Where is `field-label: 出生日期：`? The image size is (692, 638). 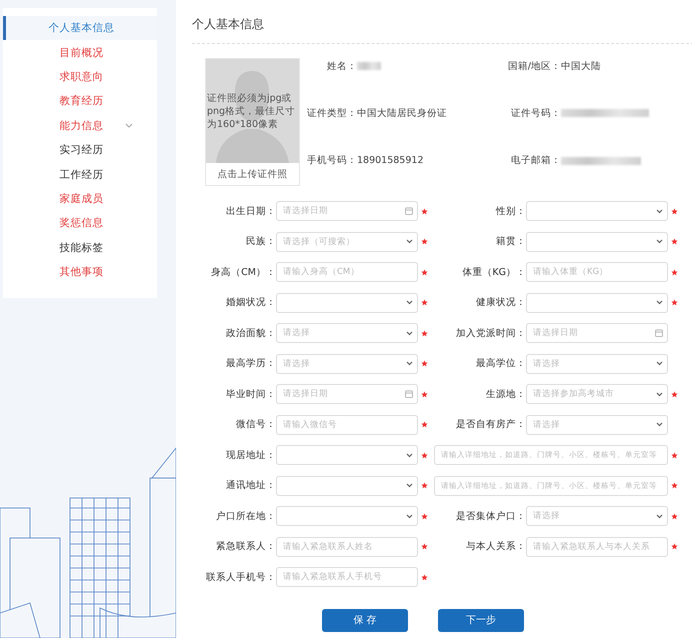
field-label: 出生日期： is located at coordinates (250, 211).